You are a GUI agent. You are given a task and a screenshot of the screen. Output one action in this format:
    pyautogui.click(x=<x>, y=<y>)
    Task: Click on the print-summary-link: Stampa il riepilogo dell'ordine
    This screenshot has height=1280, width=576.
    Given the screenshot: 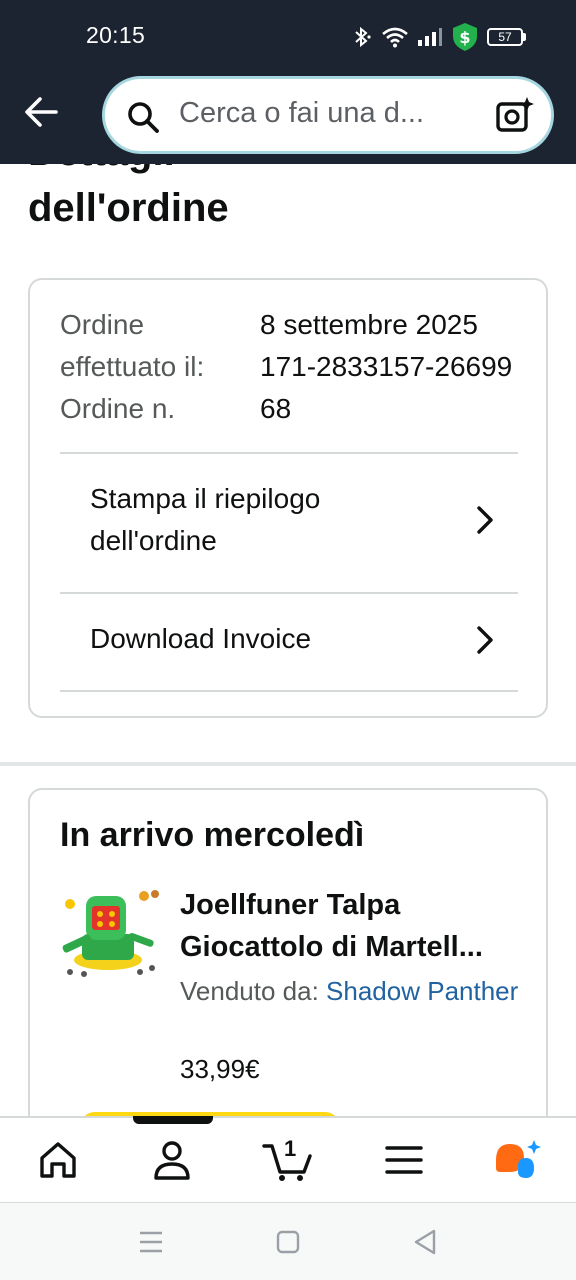 What is the action you would take?
    pyautogui.click(x=288, y=523)
    